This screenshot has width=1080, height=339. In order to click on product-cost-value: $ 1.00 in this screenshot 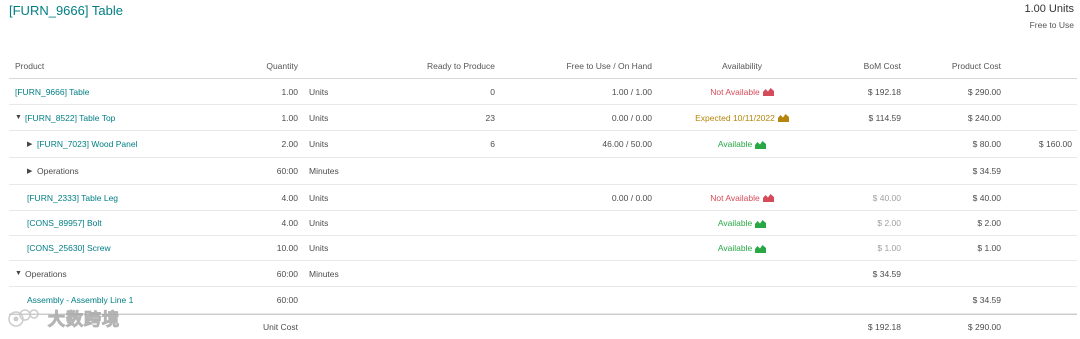, I will do `click(989, 248)`.